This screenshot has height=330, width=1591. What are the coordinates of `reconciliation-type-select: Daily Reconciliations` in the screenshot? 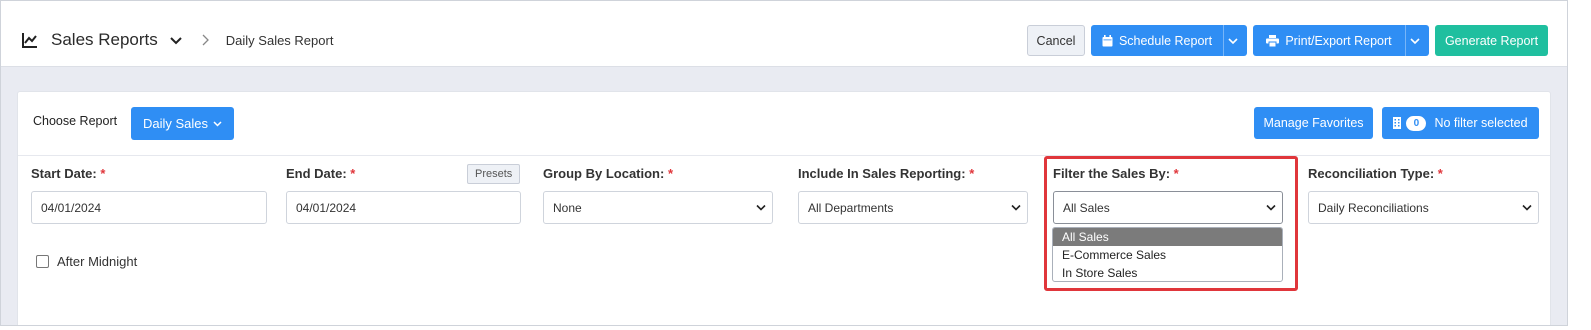 It's located at (1423, 207).